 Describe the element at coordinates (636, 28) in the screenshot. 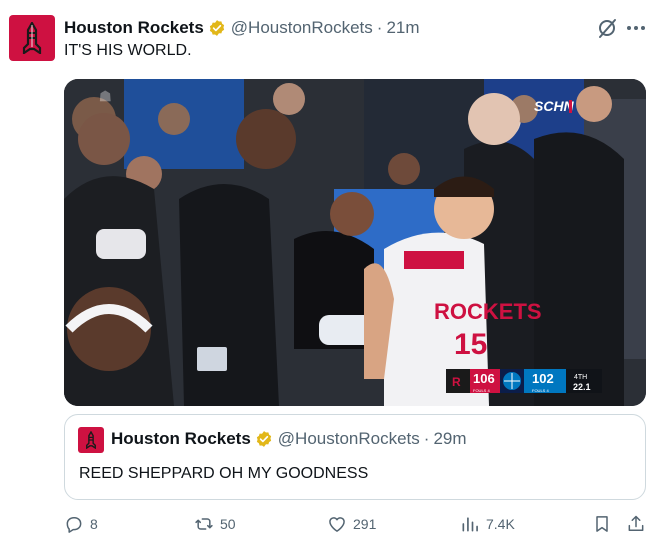

I see `more-icon` at that location.